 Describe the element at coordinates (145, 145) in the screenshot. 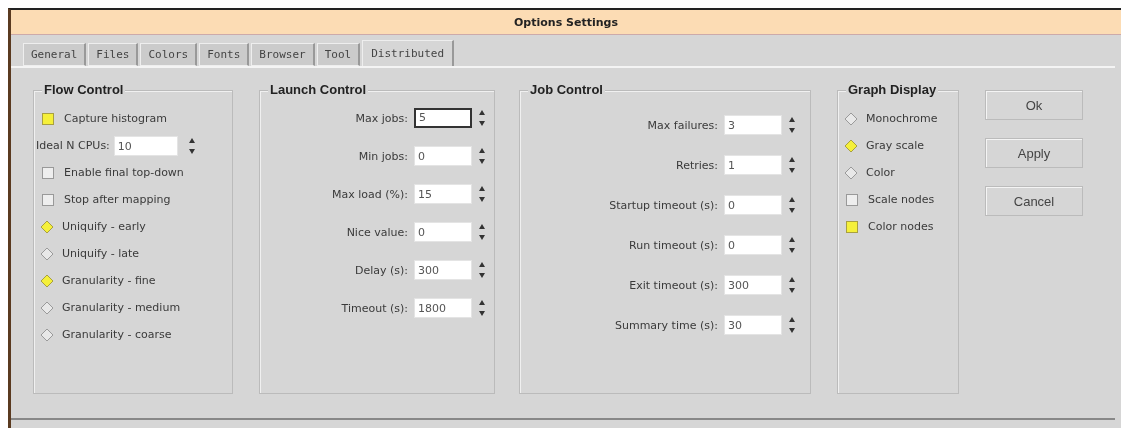

I see `number-field: 10` at that location.